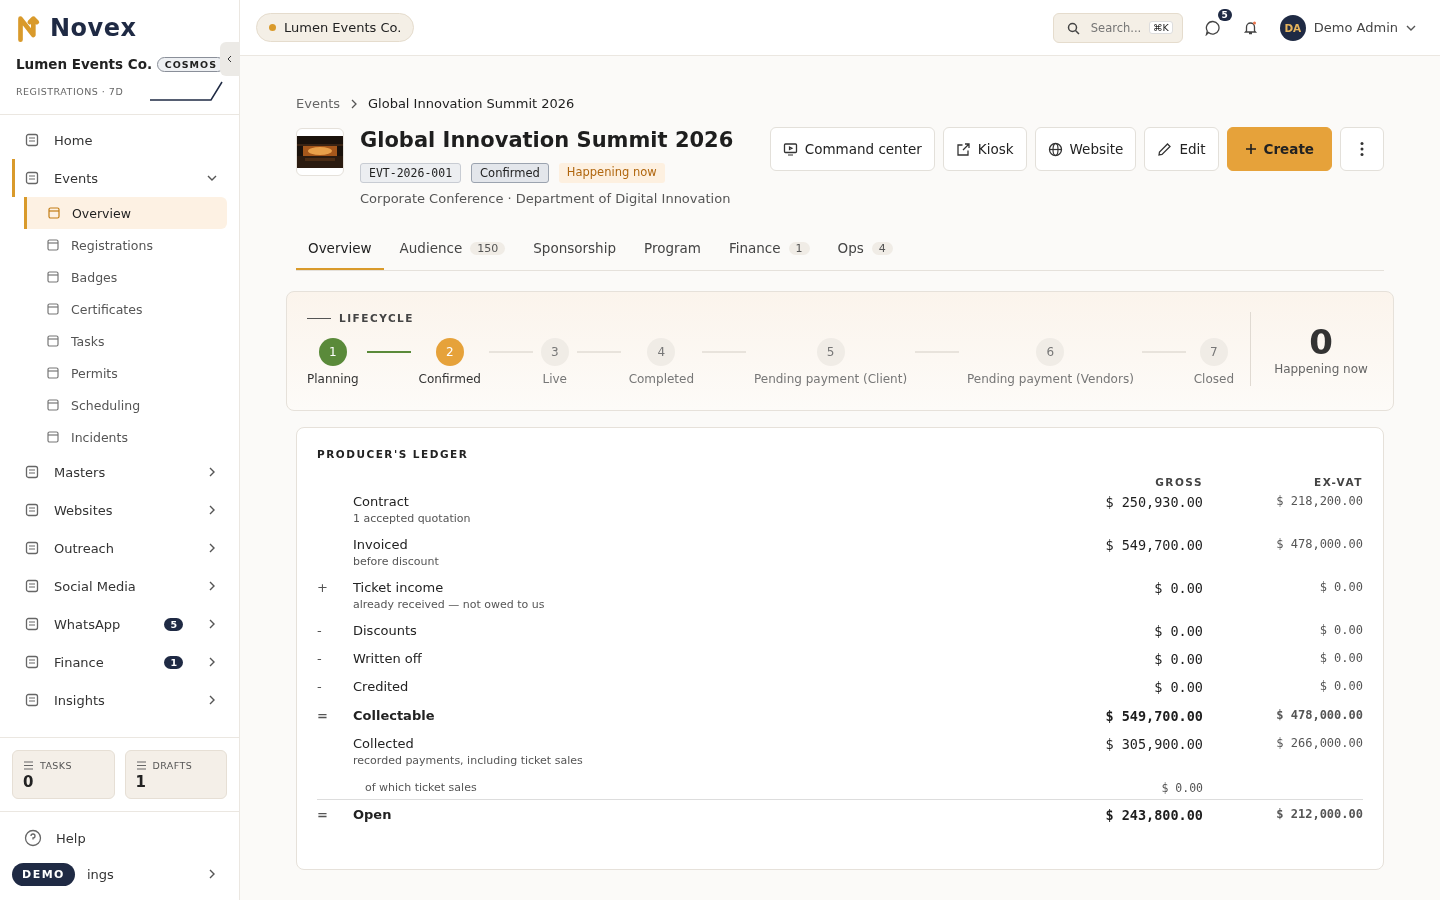  I want to click on nav-subitem: Registrations, so click(125, 245).